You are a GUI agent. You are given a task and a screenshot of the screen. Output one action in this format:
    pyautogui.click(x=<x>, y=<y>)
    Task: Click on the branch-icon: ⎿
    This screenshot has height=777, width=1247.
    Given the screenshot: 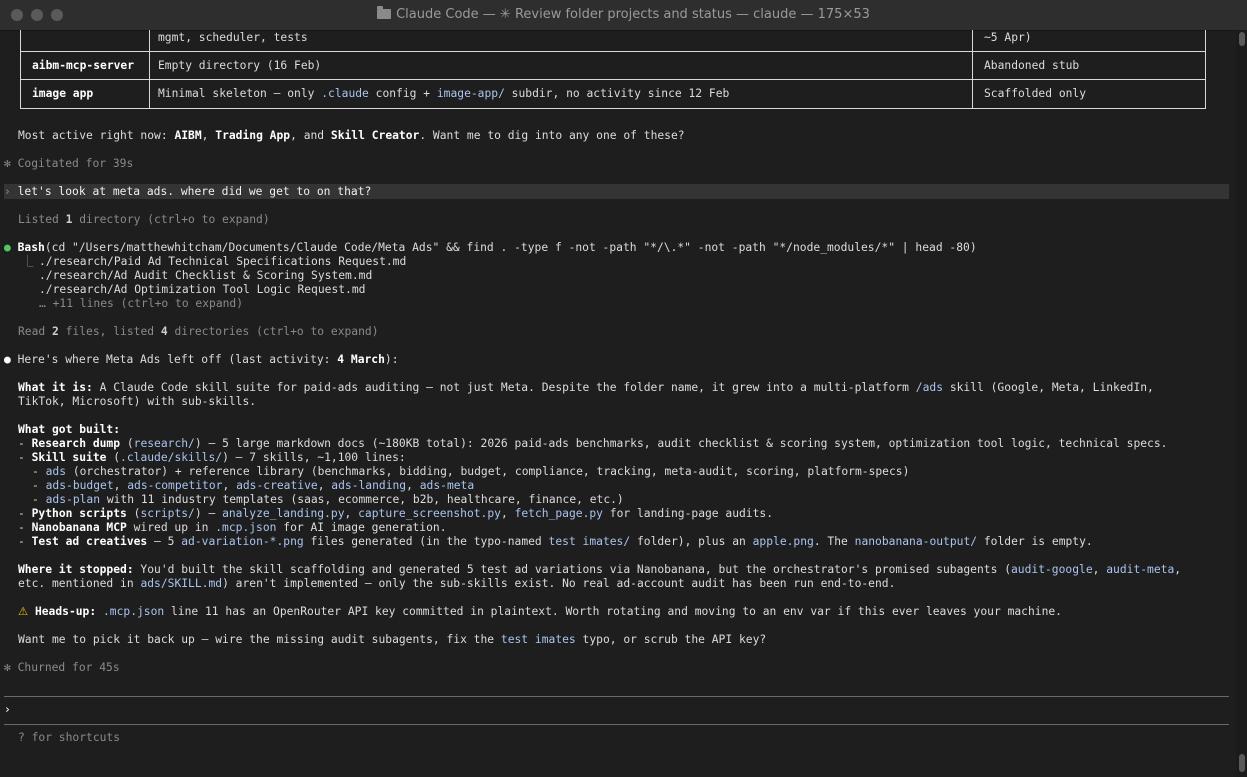 What is the action you would take?
    pyautogui.click(x=28, y=261)
    